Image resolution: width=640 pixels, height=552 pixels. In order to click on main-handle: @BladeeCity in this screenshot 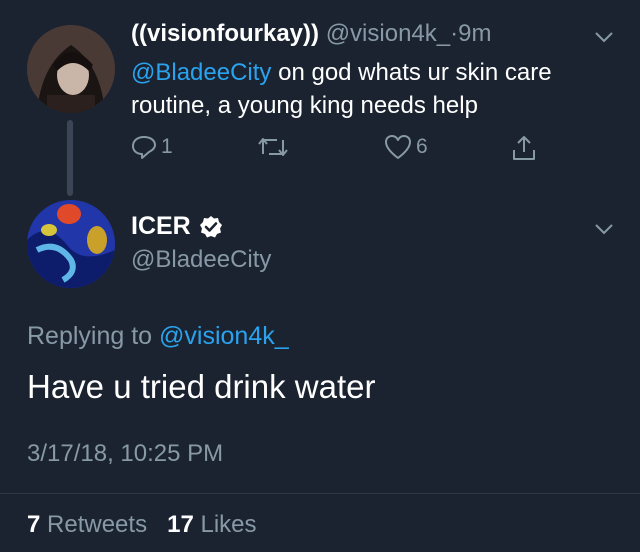, I will do `click(201, 260)`.